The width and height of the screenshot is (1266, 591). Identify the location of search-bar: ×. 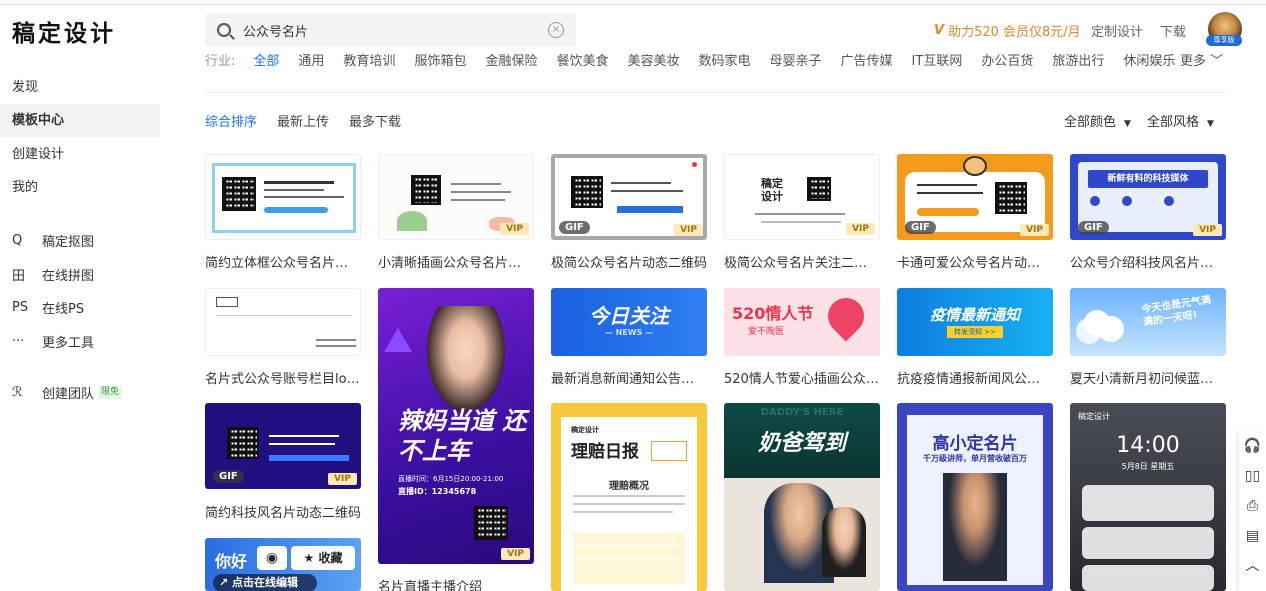
(390, 30).